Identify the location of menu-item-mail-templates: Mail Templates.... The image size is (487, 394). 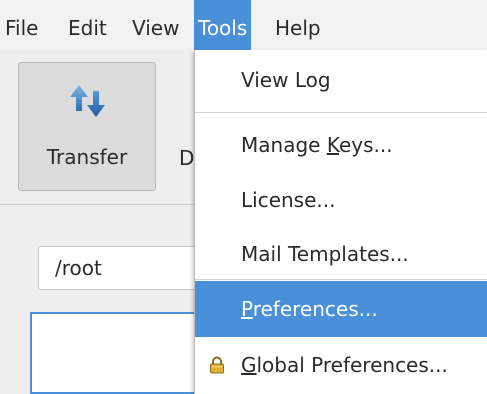
(341, 254).